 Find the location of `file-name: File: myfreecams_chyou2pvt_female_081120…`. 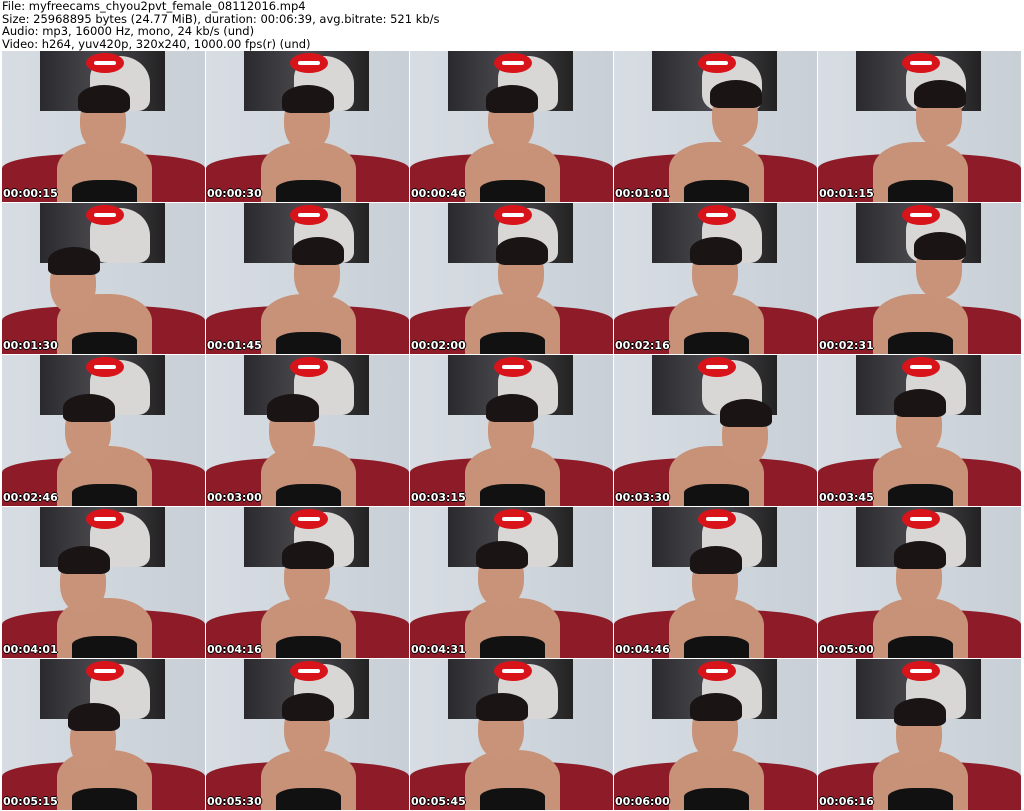

file-name: File: myfreecams_chyou2pvt_female_081120… is located at coordinates (154, 6).